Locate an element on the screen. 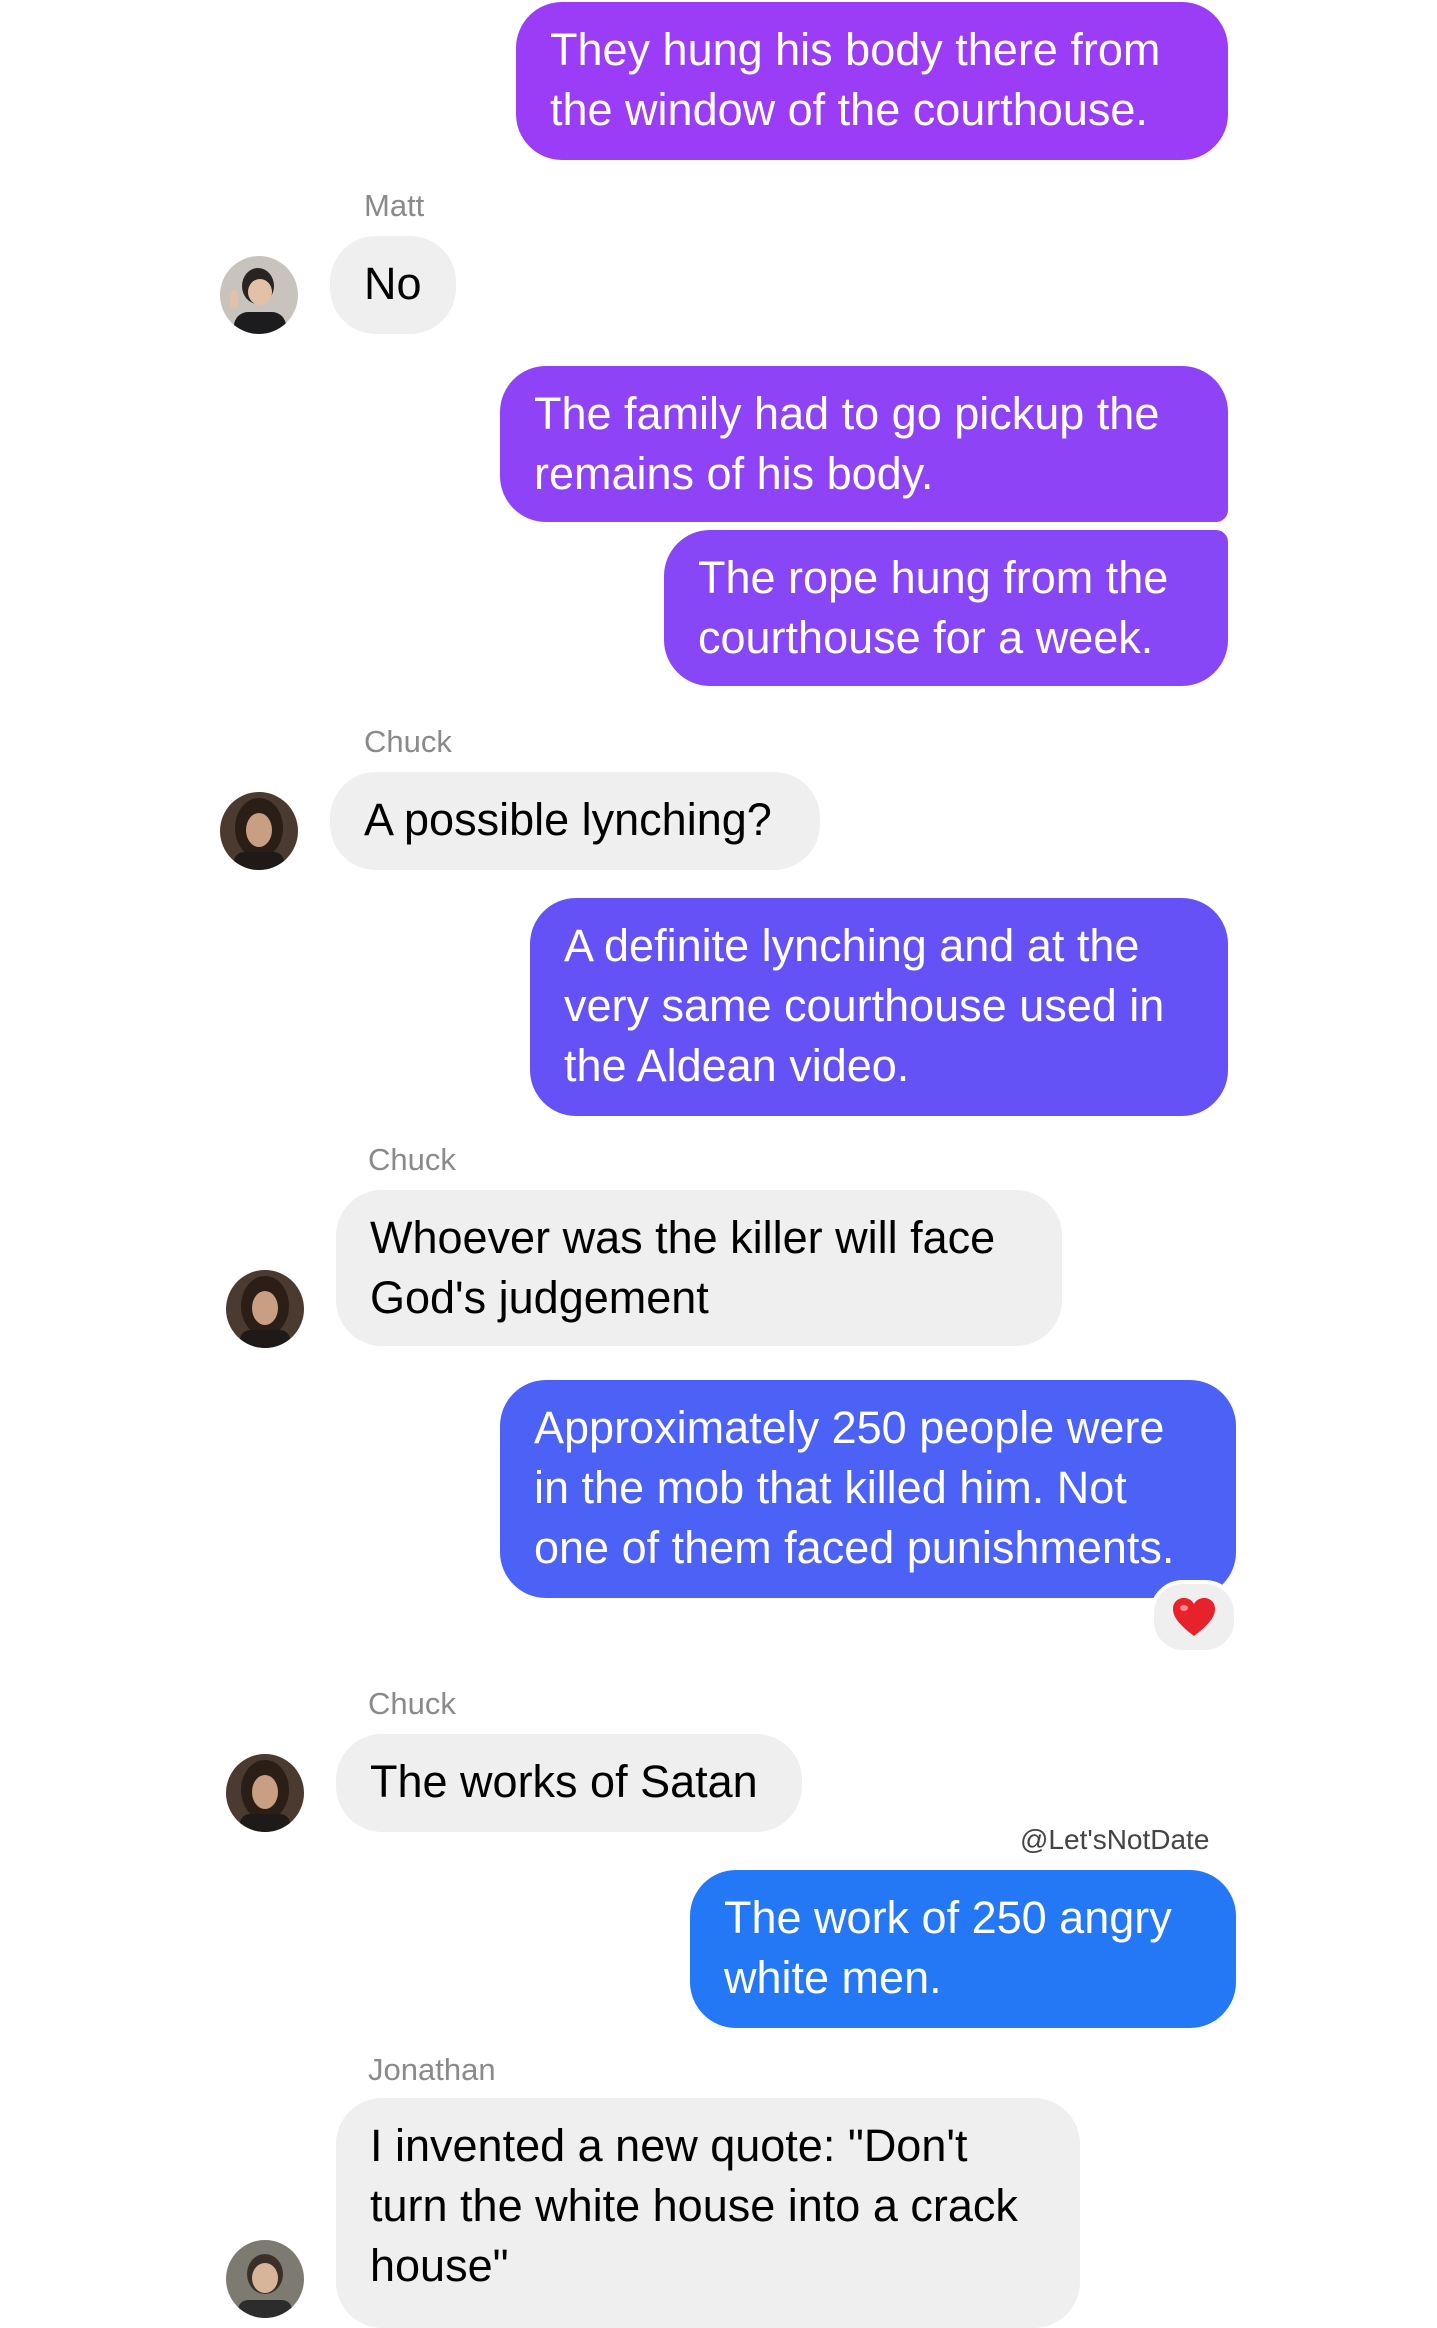  heart-icon is located at coordinates (1194, 1617).